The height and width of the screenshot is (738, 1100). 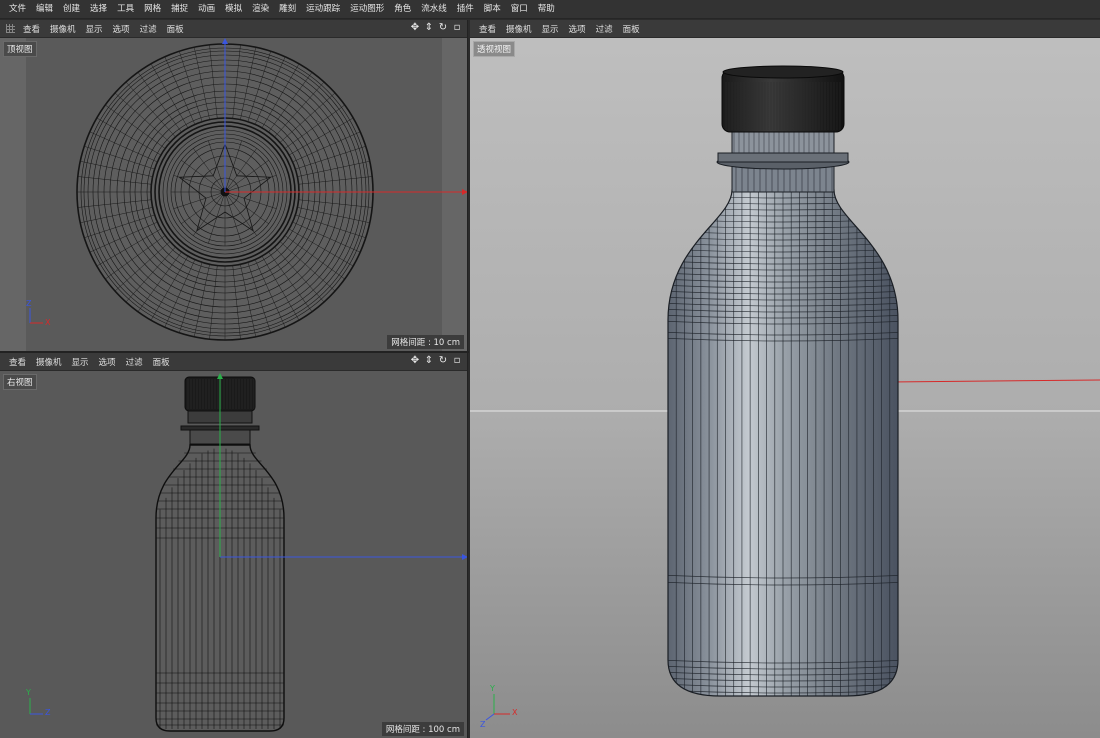 What do you see at coordinates (494, 49) in the screenshot?
I see `viewport-label: 透视视图` at bounding box center [494, 49].